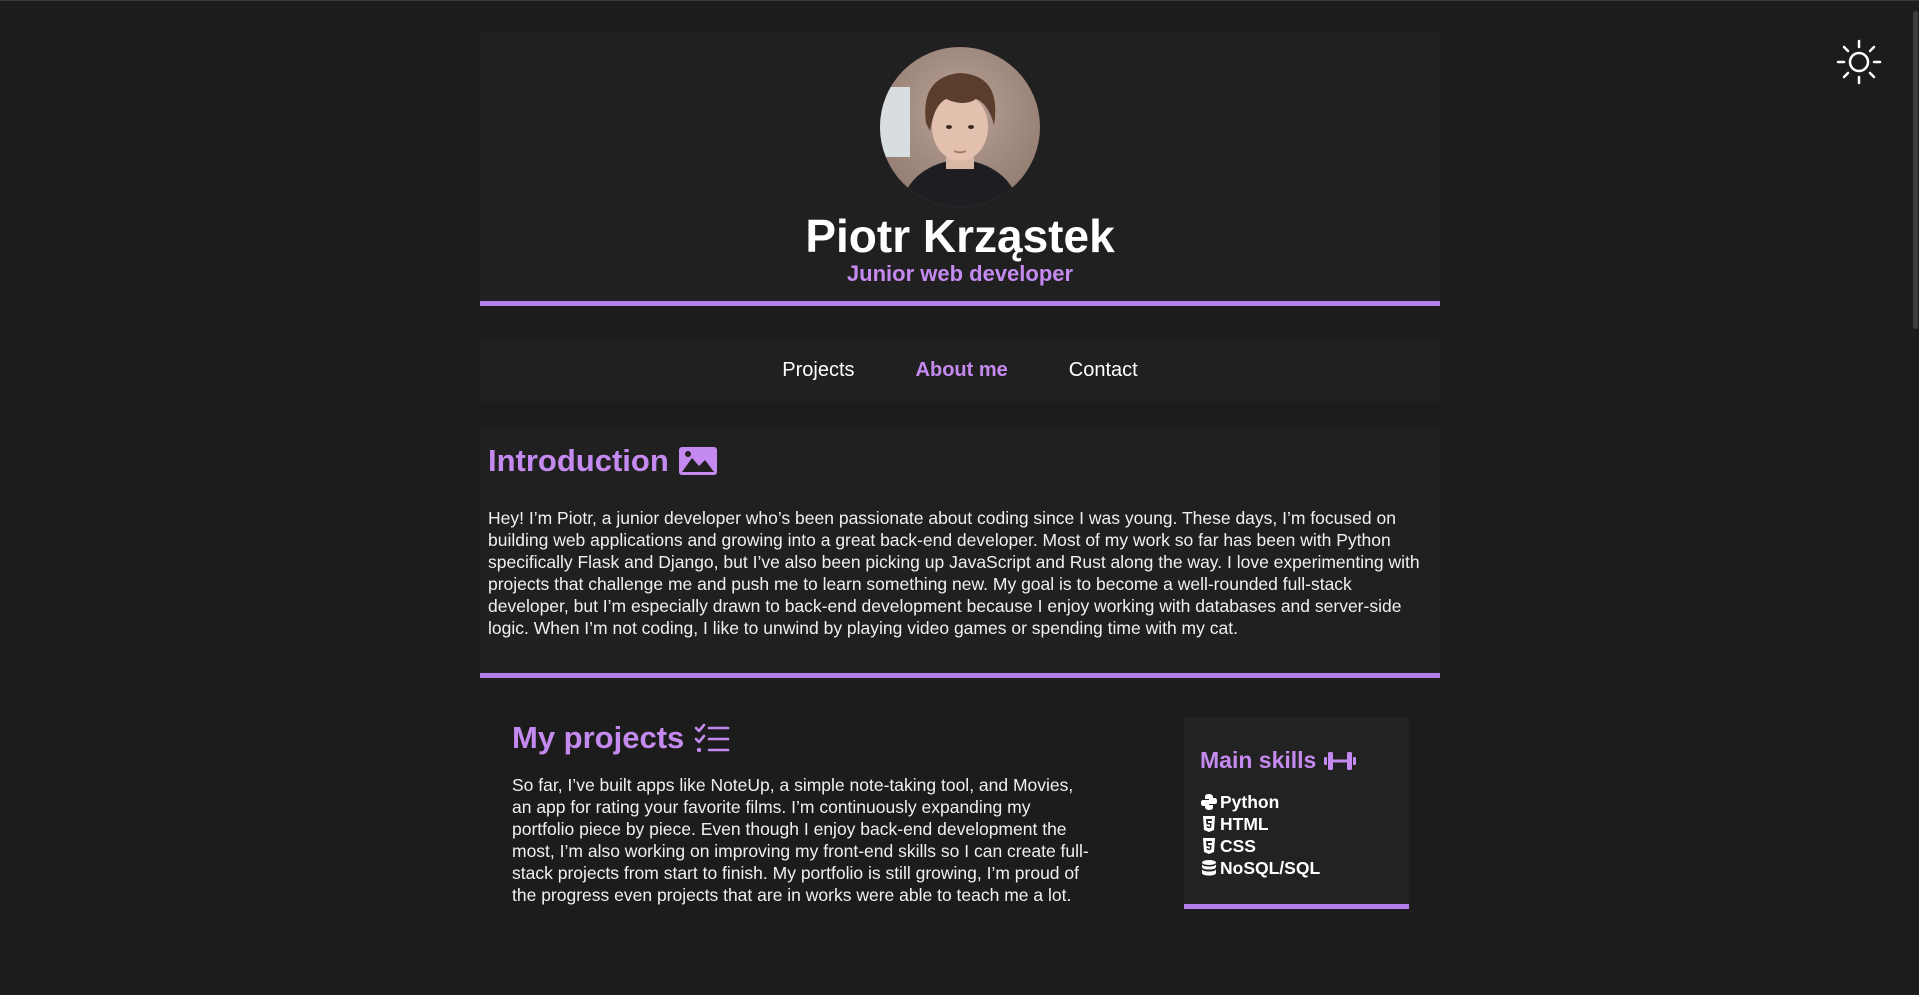 The image size is (1919, 995). I want to click on nav-item-about-me: About me, so click(962, 370).